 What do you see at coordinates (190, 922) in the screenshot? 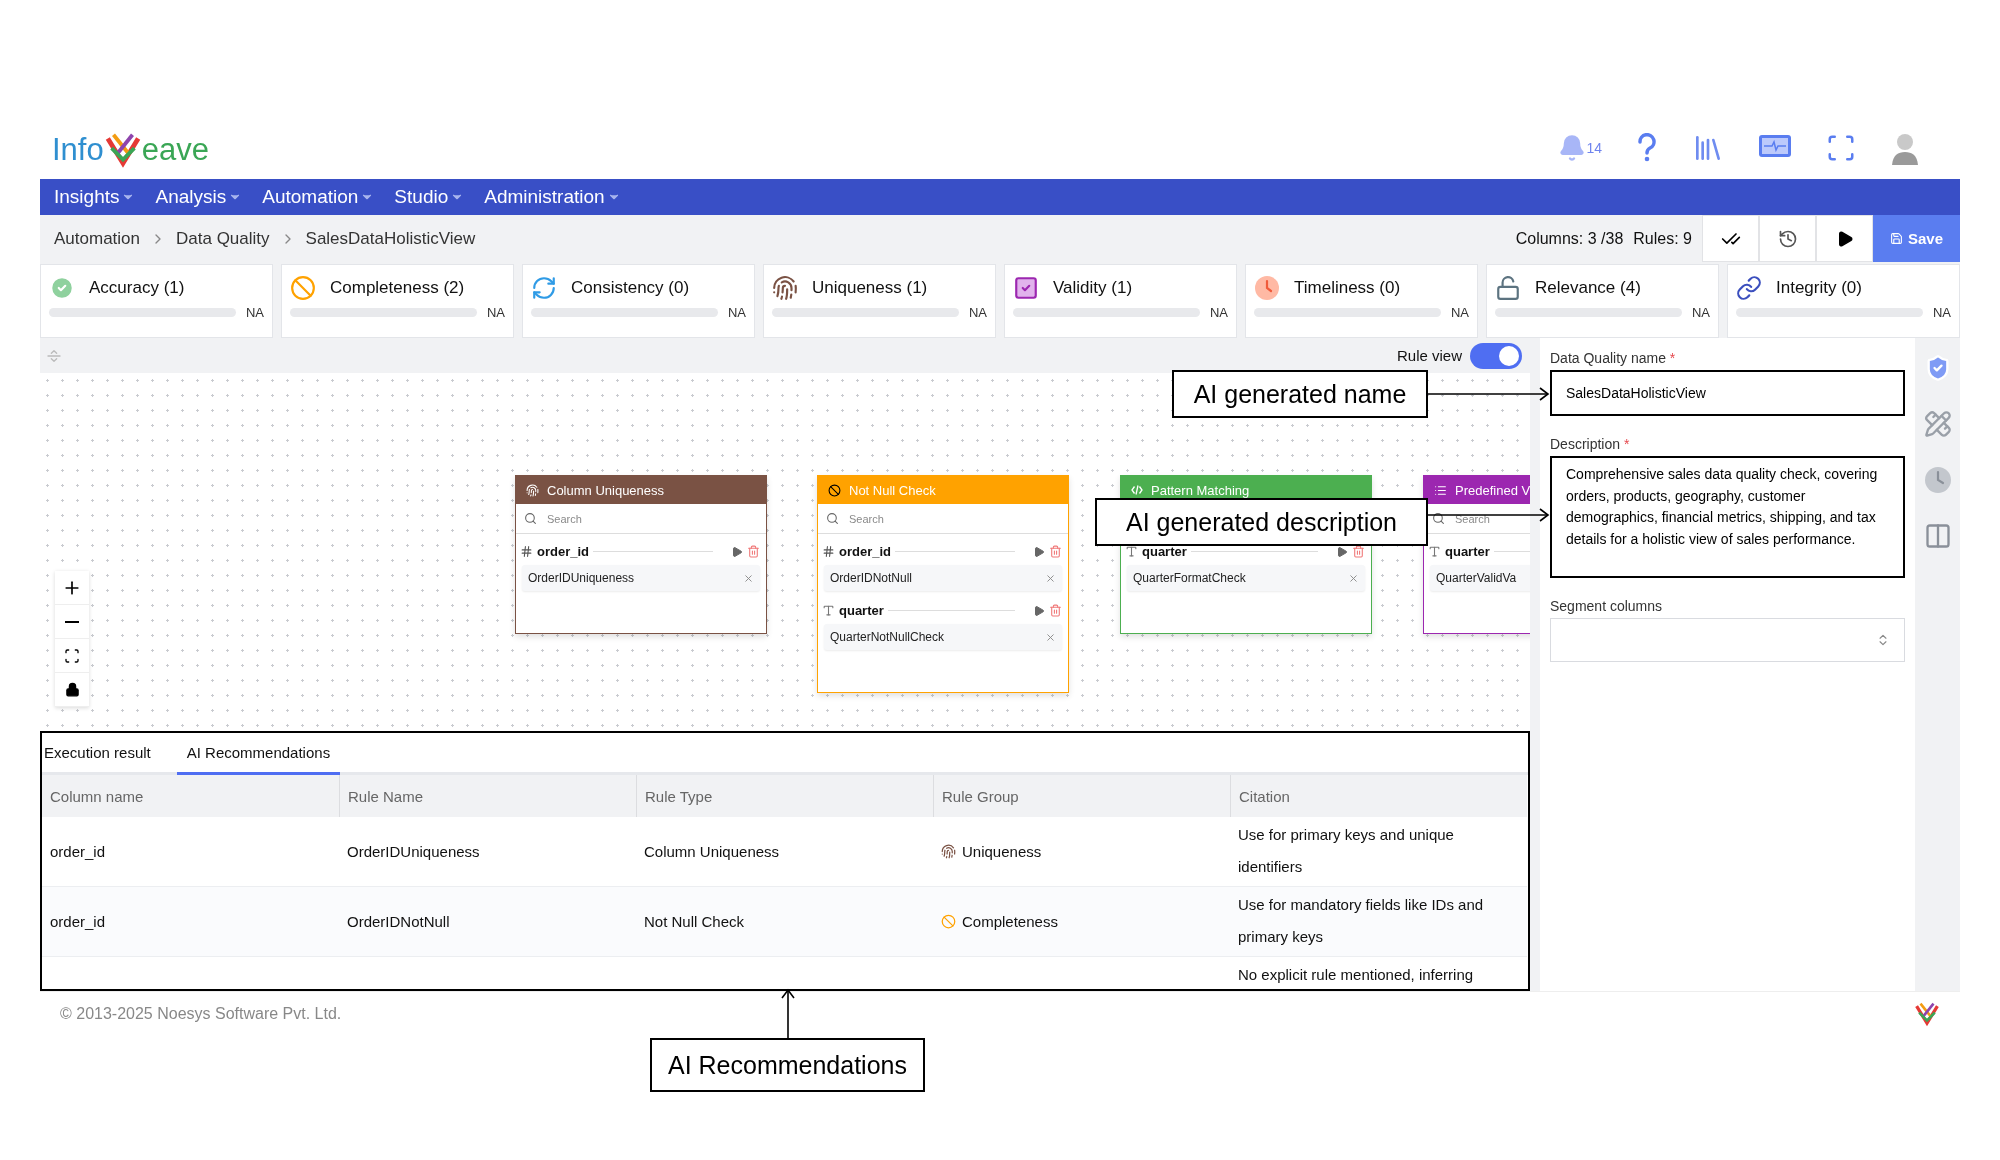
I see `table-cell: order_id` at bounding box center [190, 922].